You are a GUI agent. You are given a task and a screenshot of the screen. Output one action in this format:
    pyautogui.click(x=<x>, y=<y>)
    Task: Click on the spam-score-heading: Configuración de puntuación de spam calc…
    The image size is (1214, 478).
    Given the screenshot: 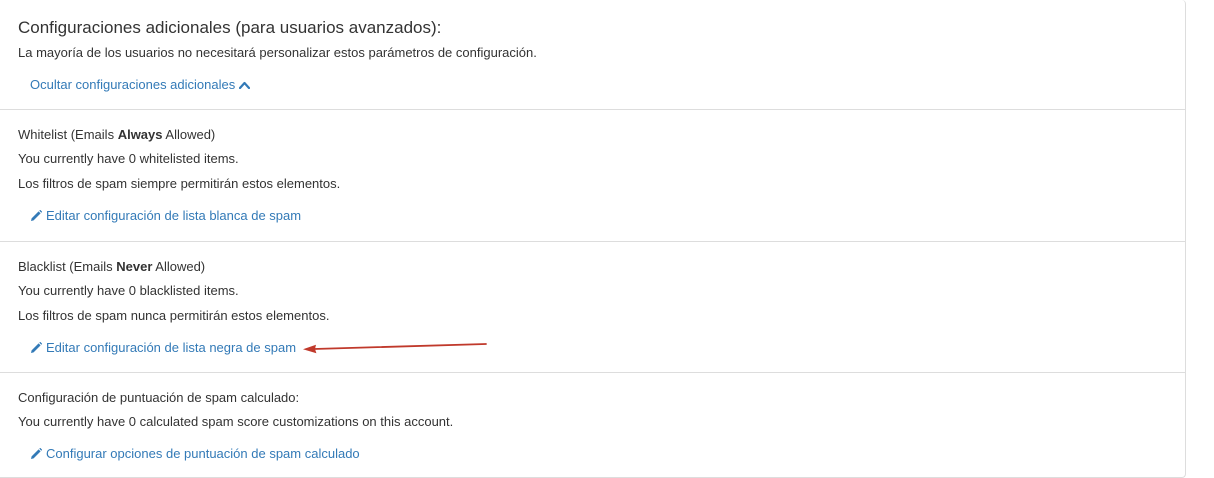 What is the action you would take?
    pyautogui.click(x=159, y=397)
    